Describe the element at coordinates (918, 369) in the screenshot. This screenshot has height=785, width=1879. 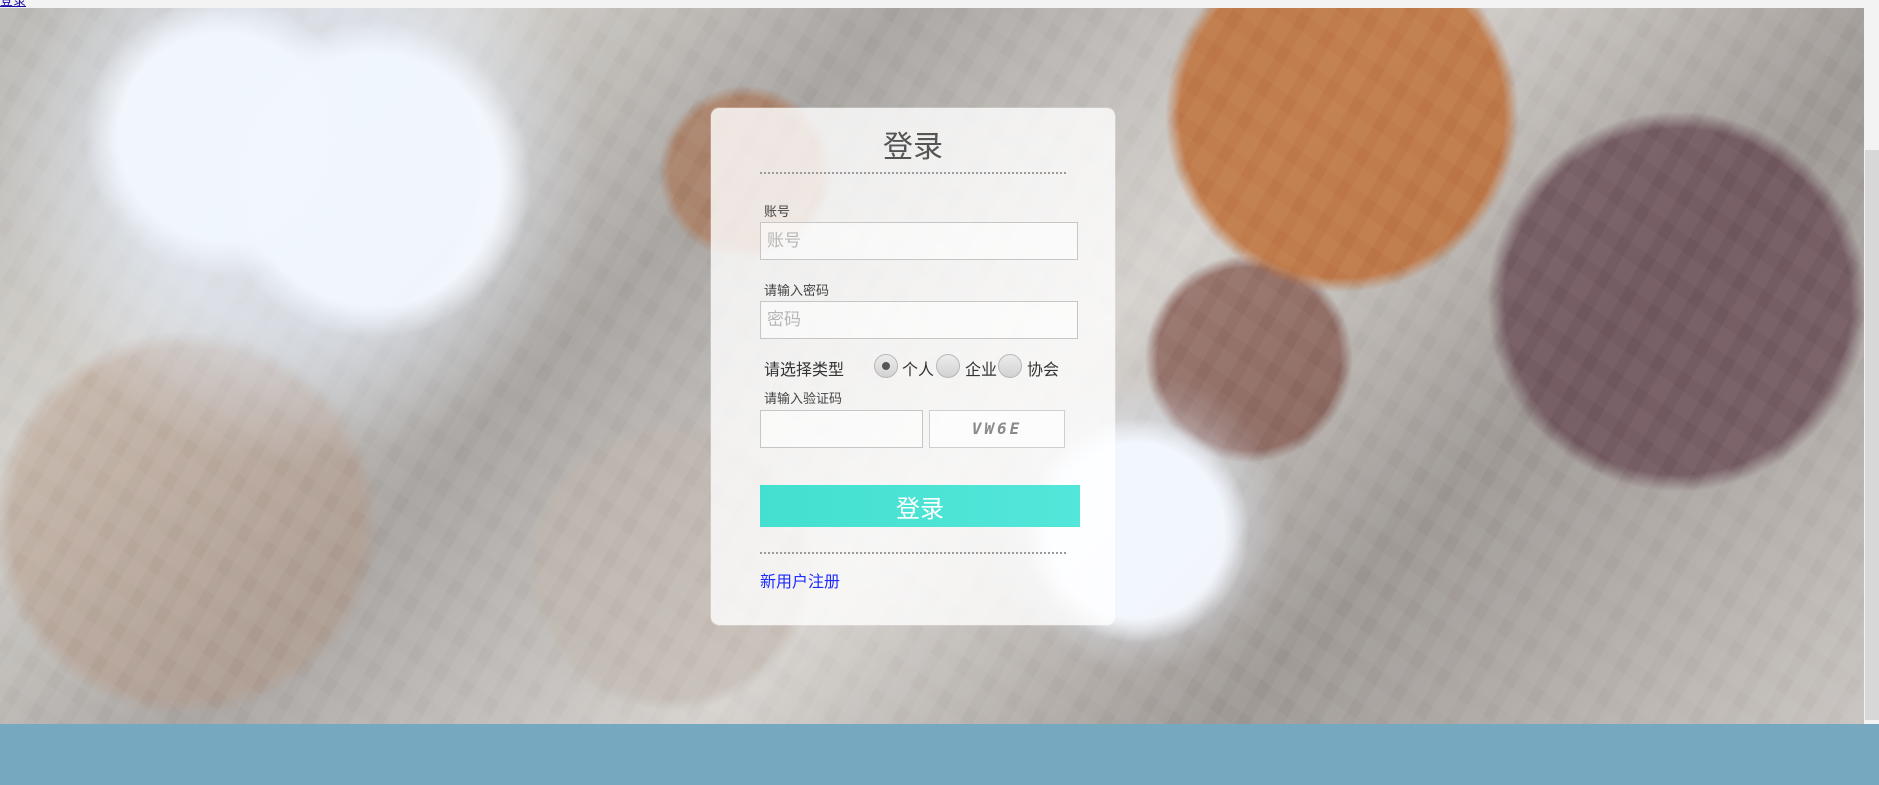
I see `radio-personal-label: 个人` at that location.